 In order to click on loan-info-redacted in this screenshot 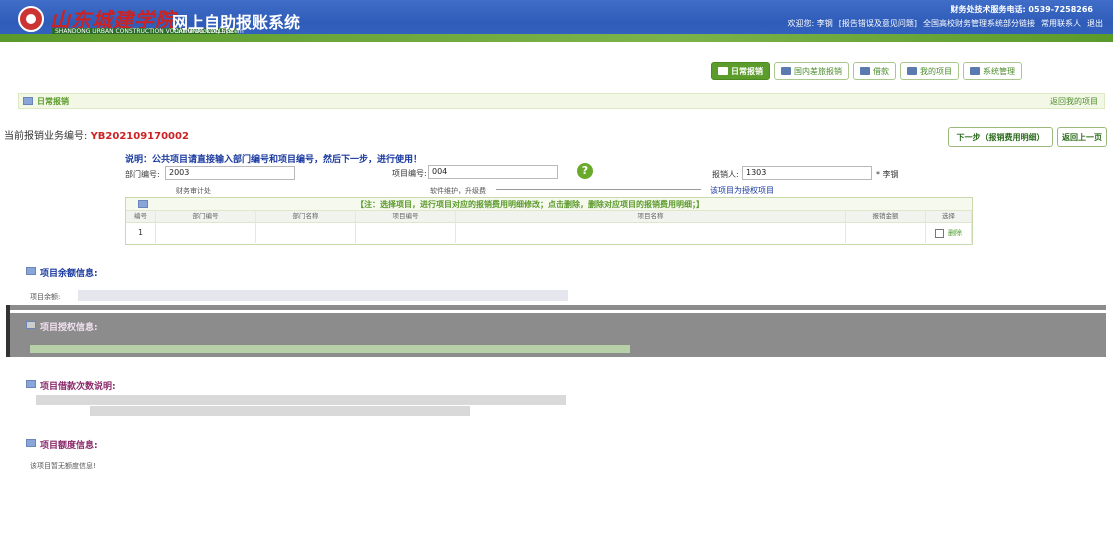, I will do `click(301, 400)`.